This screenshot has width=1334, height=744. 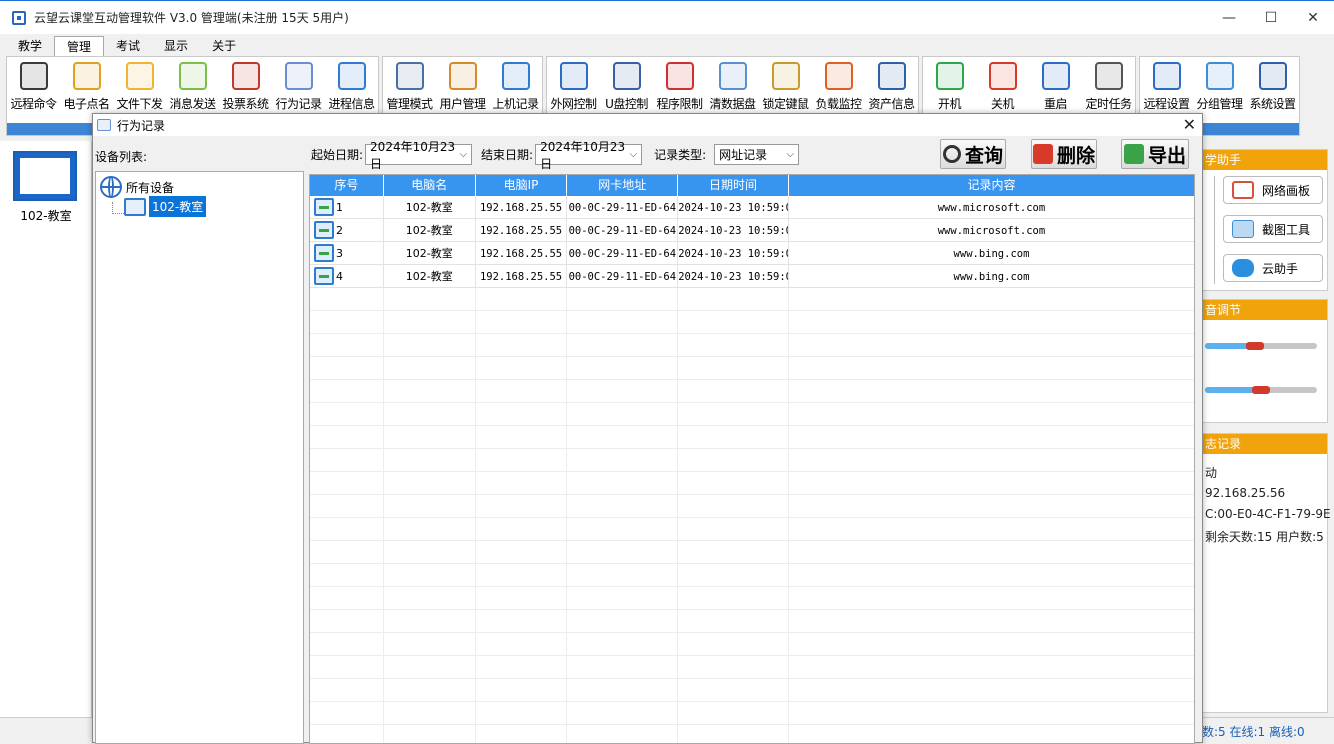 What do you see at coordinates (1264, 361) in the screenshot?
I see `volume-panel: 音调节` at bounding box center [1264, 361].